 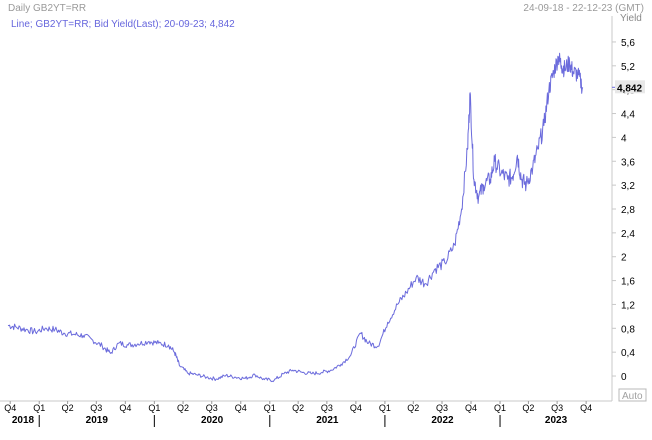 I want to click on last-value-label: 4,842, so click(x=629, y=88).